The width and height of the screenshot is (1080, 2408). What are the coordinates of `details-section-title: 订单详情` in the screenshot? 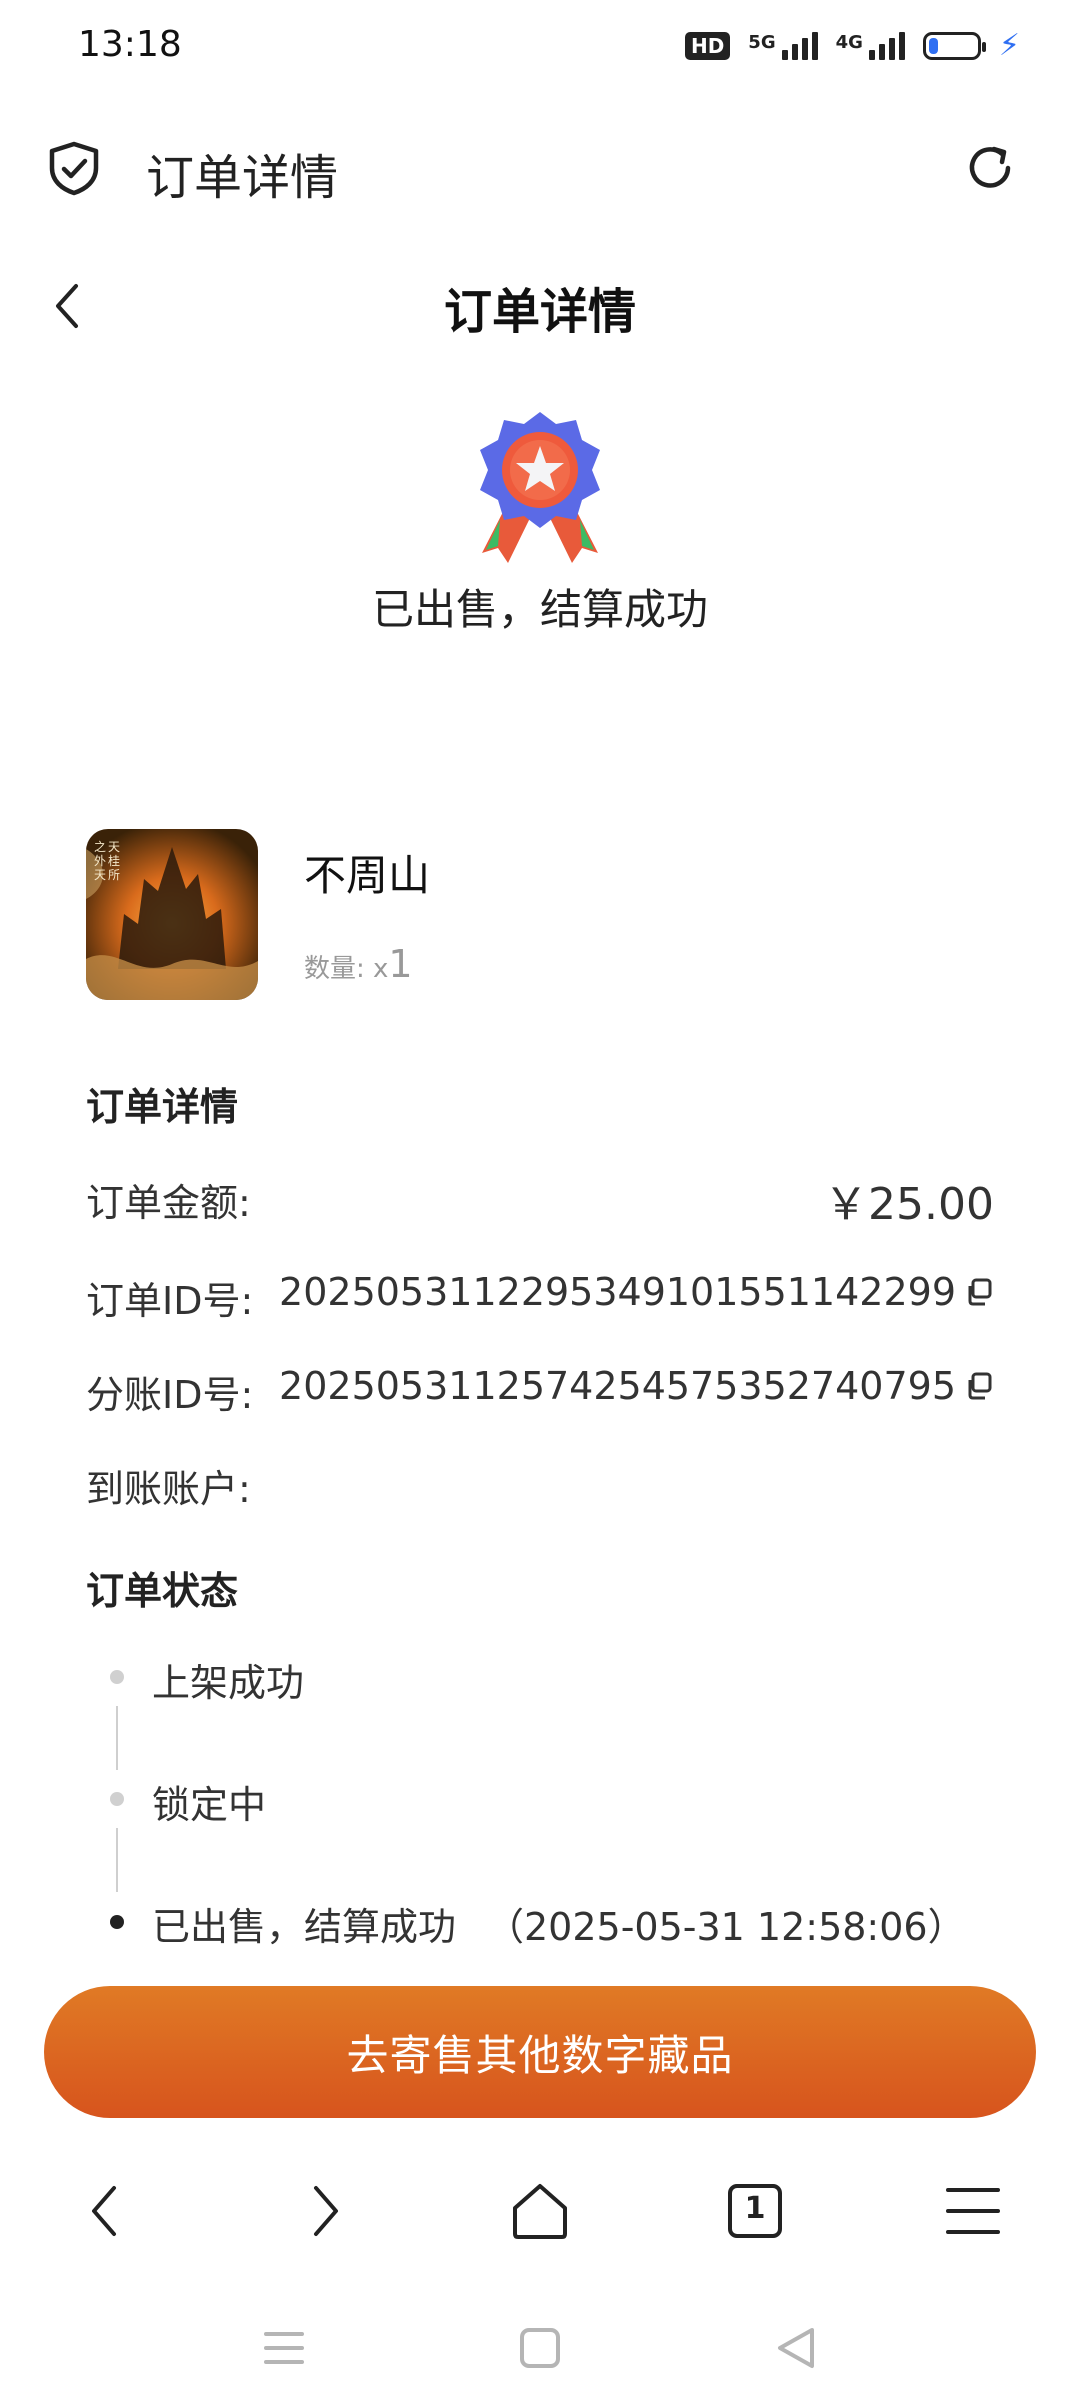 It's located at (162, 1107).